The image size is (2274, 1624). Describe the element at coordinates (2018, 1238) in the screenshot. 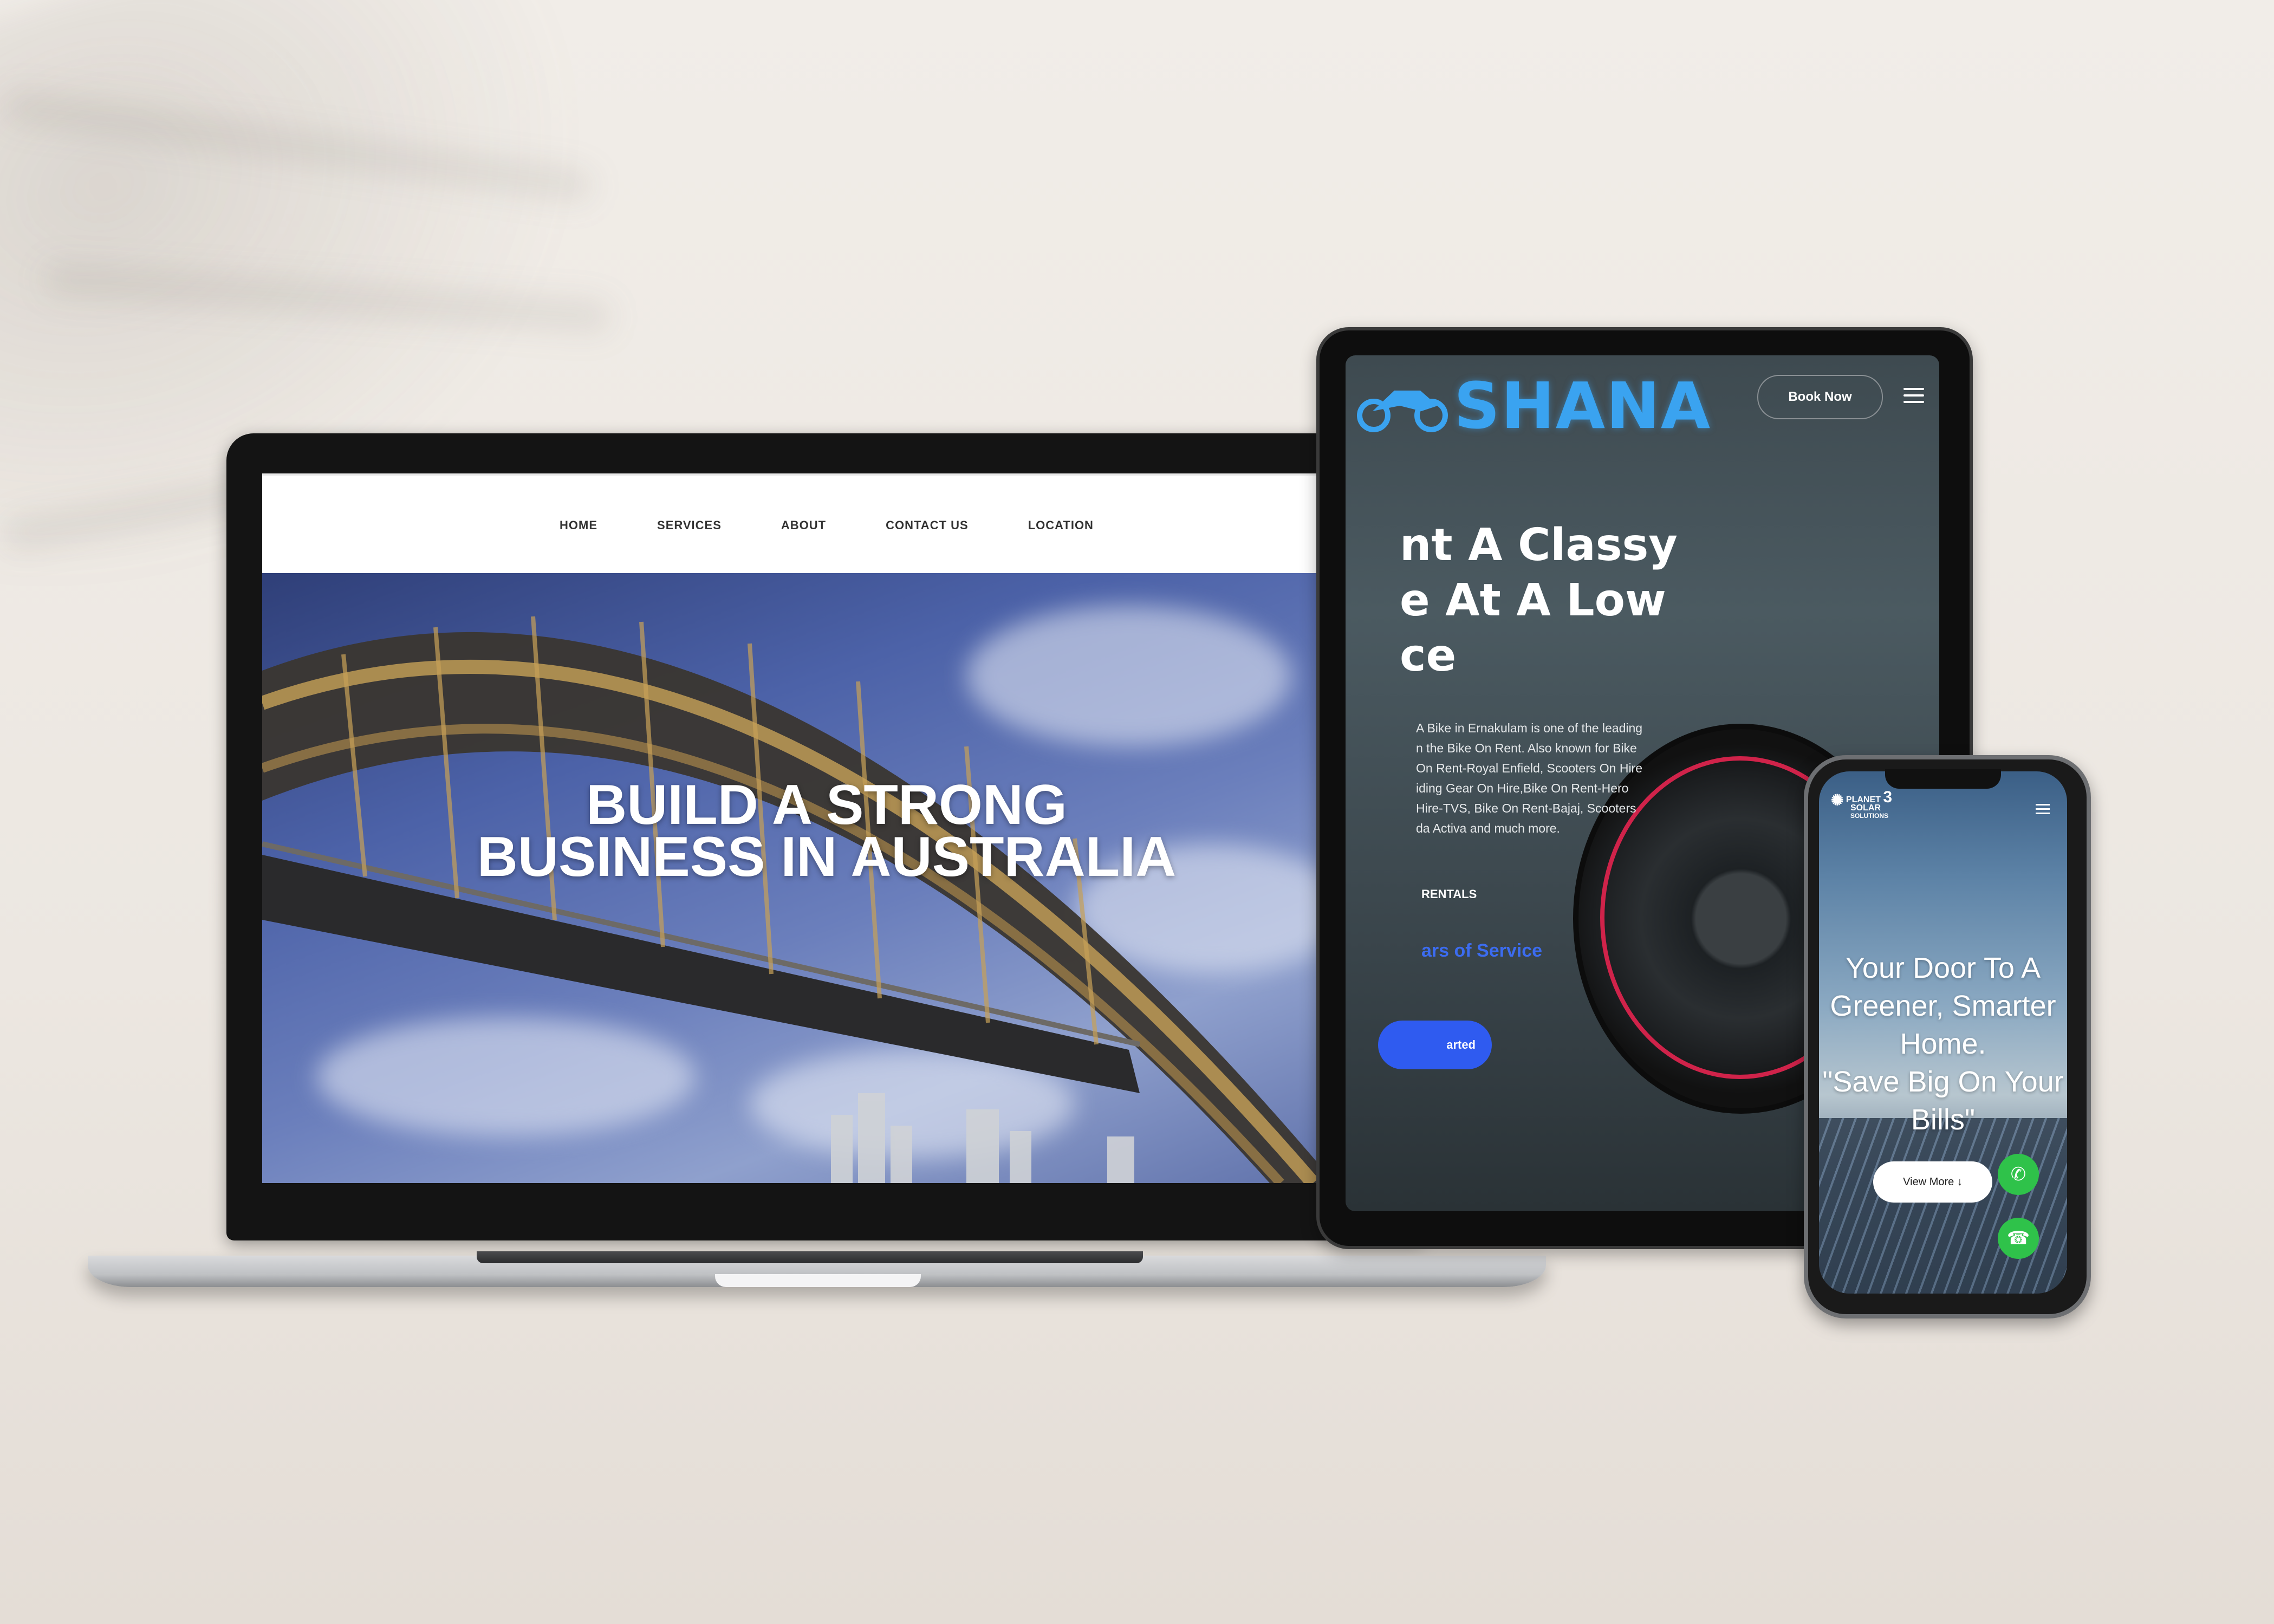

I see `phone-call-icon: ☎` at that location.